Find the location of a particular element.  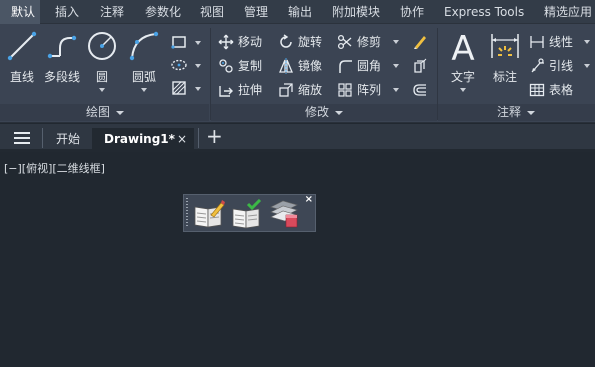

mirror-icon is located at coordinates (286, 66).